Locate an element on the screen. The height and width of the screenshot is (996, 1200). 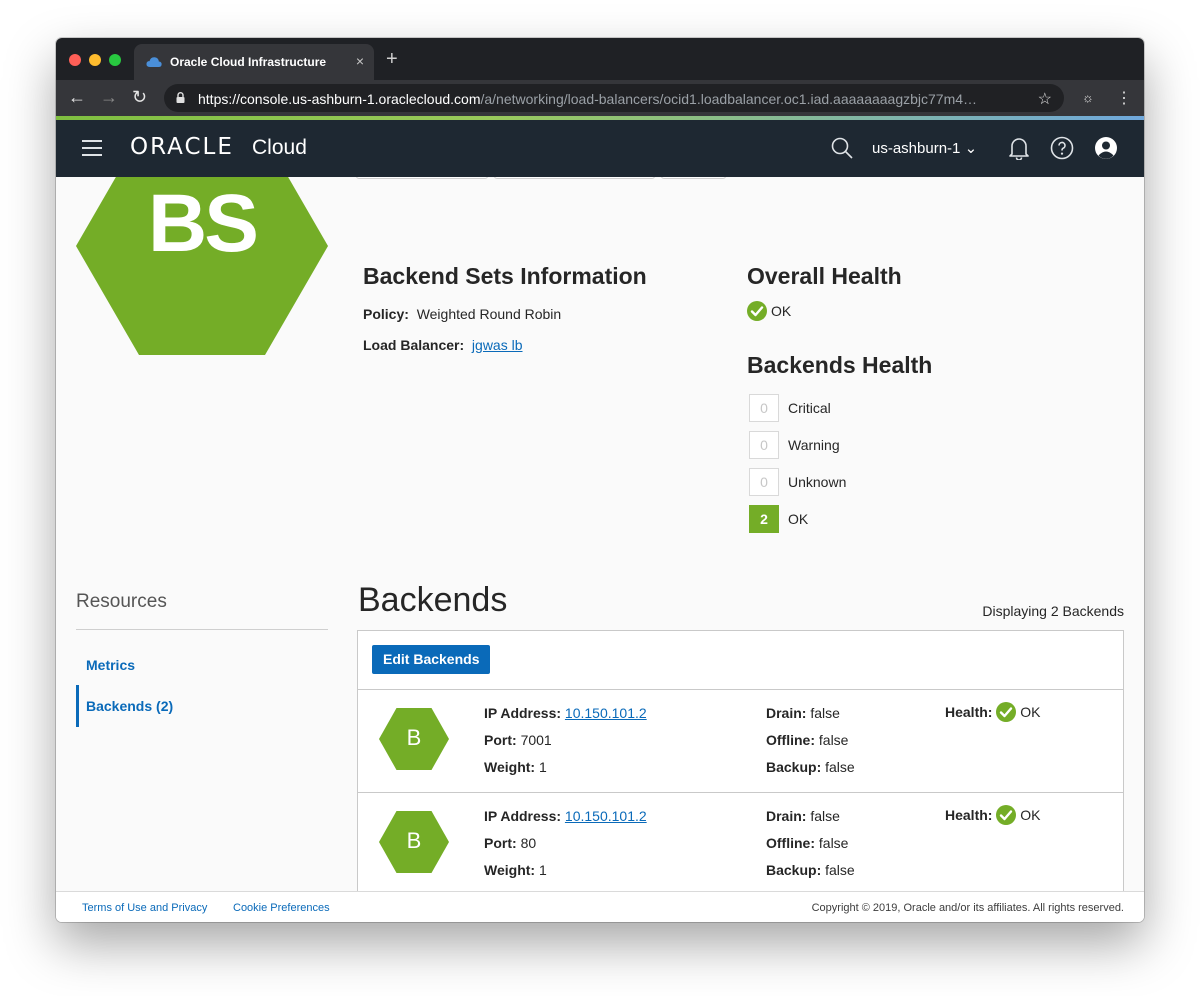
reload-icon: ↻ is located at coordinates (139, 97).